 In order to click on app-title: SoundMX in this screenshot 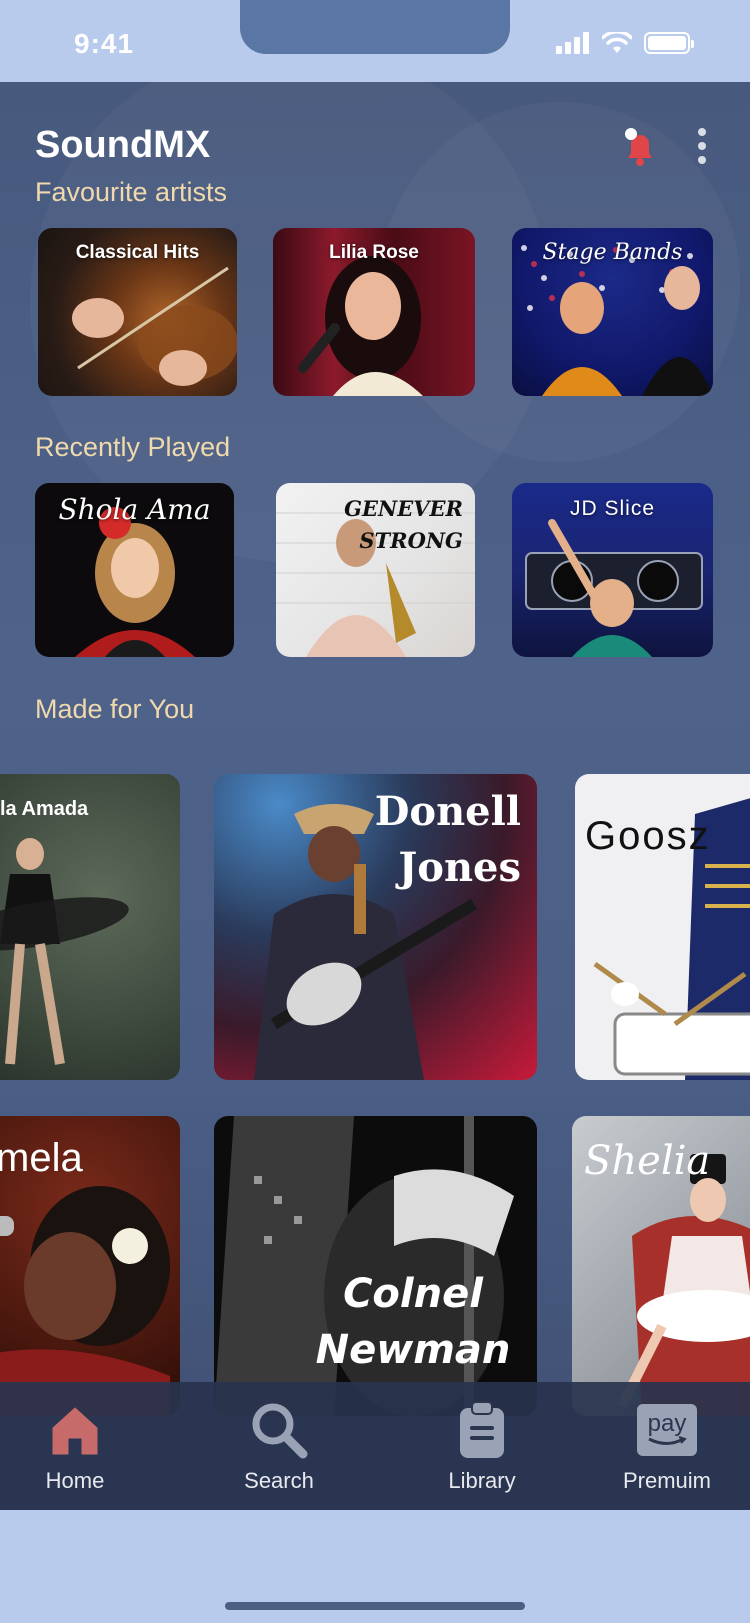, I will do `click(123, 145)`.